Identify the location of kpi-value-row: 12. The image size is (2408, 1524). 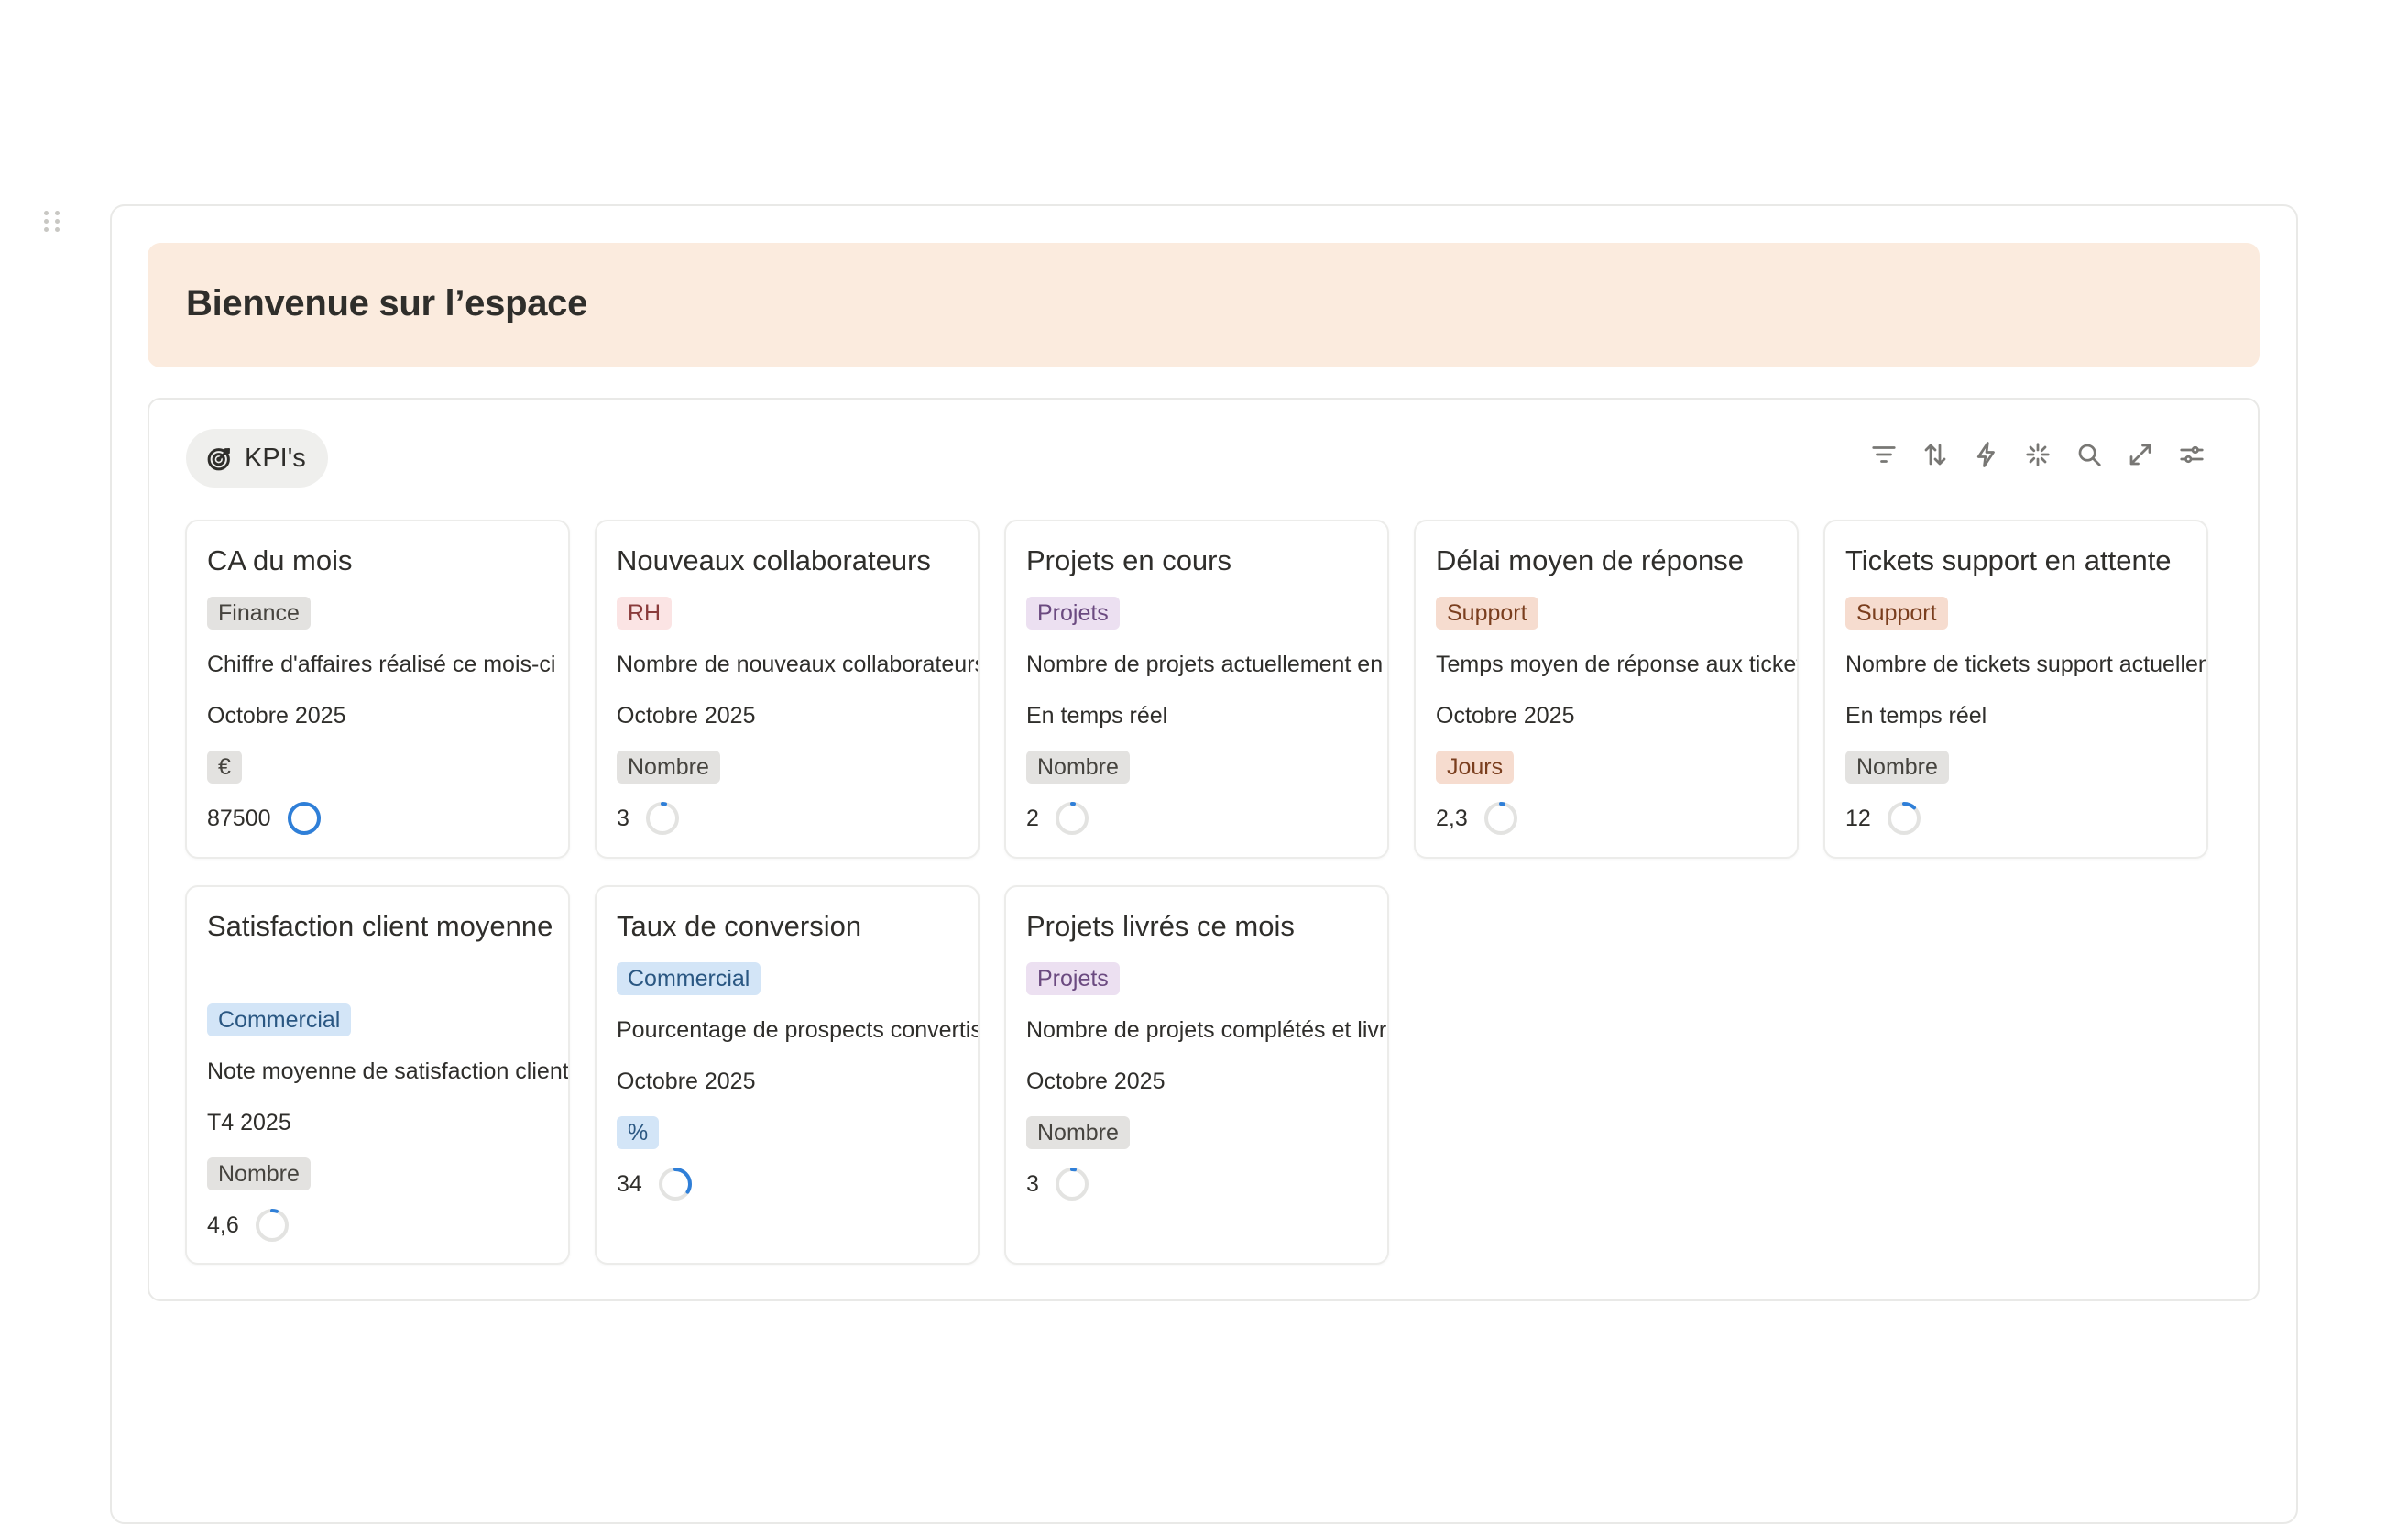
(1884, 818).